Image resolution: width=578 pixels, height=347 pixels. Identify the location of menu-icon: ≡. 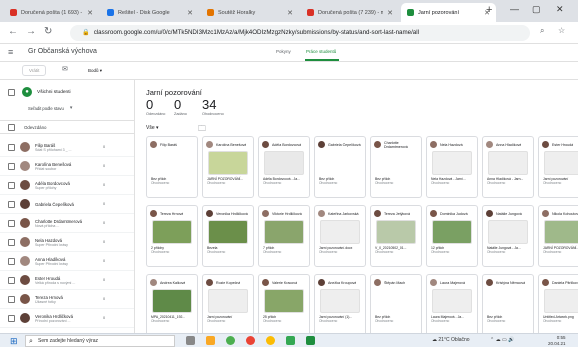
(10, 52).